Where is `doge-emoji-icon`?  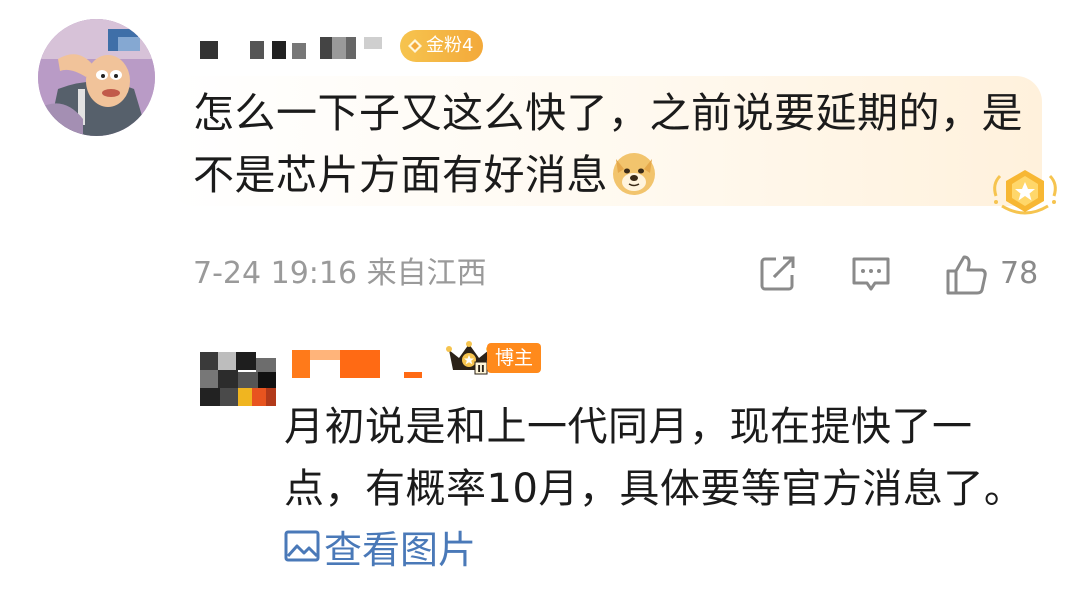 doge-emoji-icon is located at coordinates (634, 174).